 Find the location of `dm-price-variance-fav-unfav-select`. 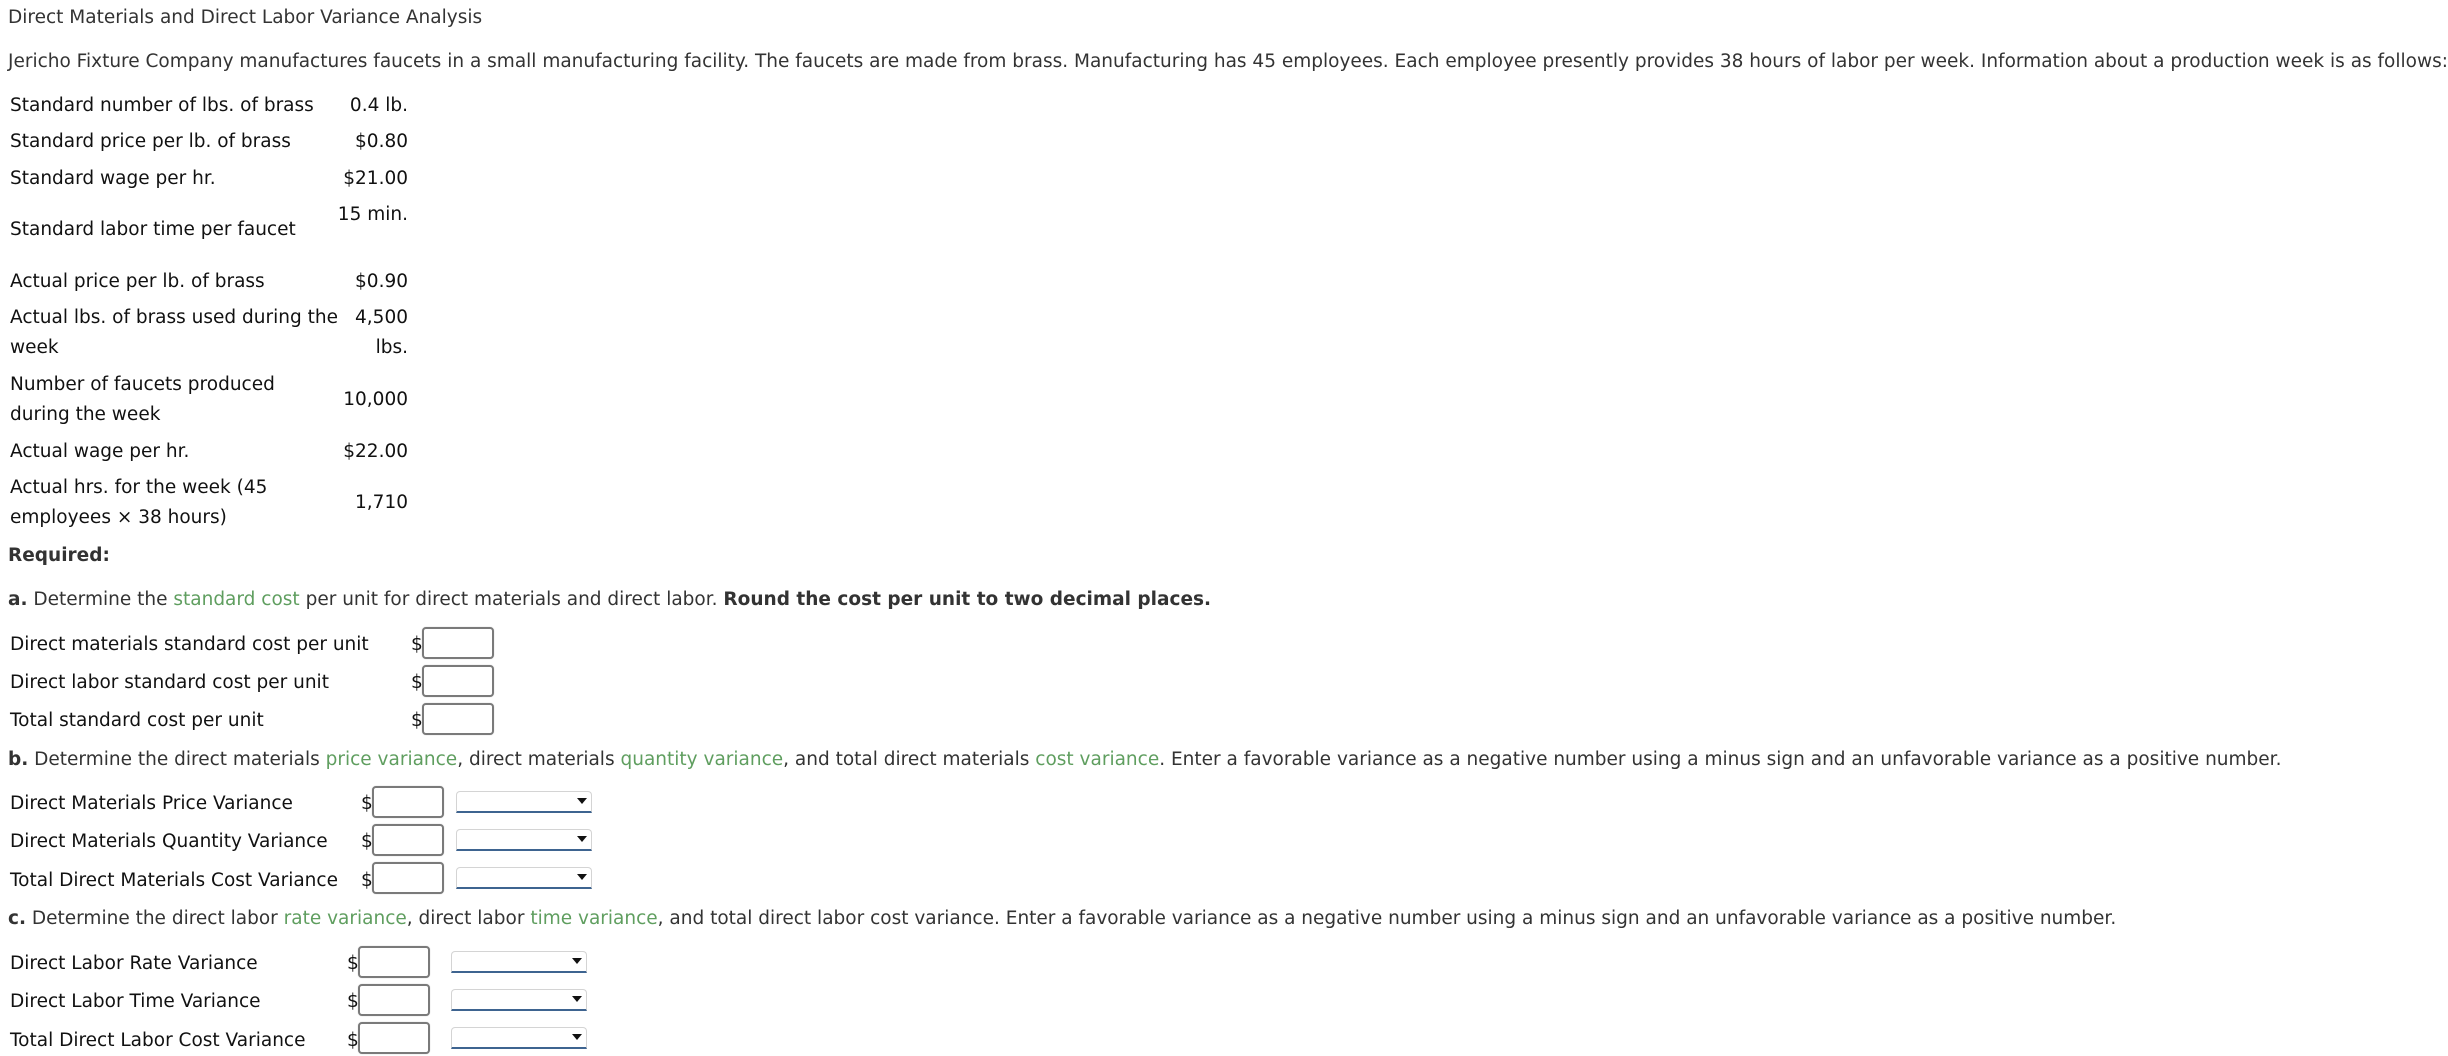

dm-price-variance-fav-unfav-select is located at coordinates (524, 802).